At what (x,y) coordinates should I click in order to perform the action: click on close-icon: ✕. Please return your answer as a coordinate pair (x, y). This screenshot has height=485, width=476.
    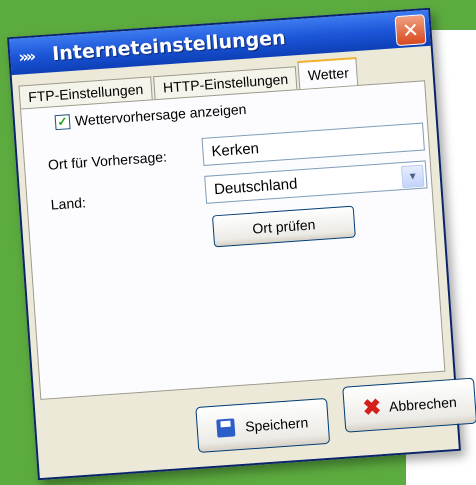
    Looking at the image, I should click on (410, 30).